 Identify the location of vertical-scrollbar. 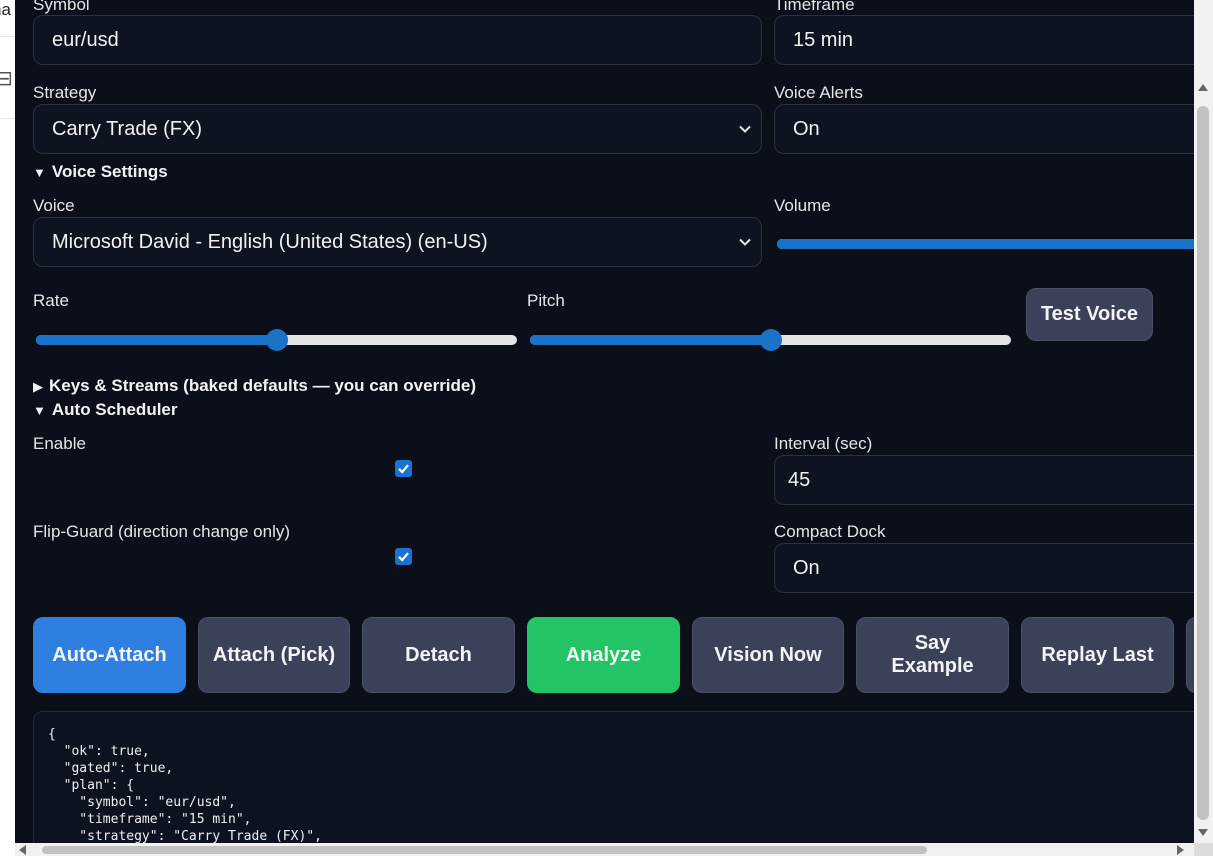
(1203, 421).